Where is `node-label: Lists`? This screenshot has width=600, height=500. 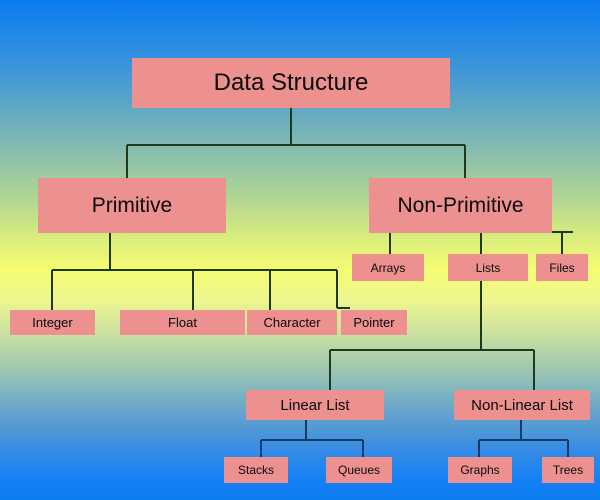
node-label: Lists is located at coordinates (488, 267).